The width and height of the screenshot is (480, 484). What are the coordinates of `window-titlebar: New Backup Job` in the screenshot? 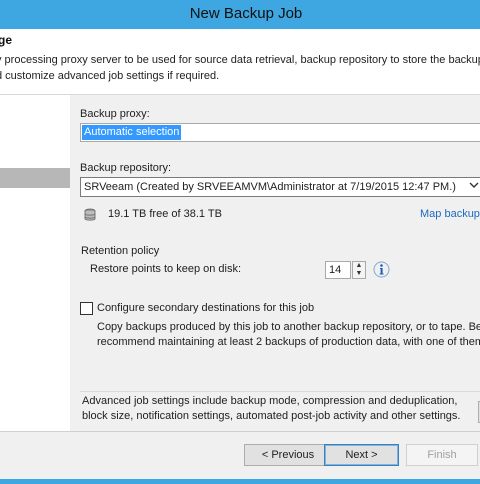 It's located at (240, 14).